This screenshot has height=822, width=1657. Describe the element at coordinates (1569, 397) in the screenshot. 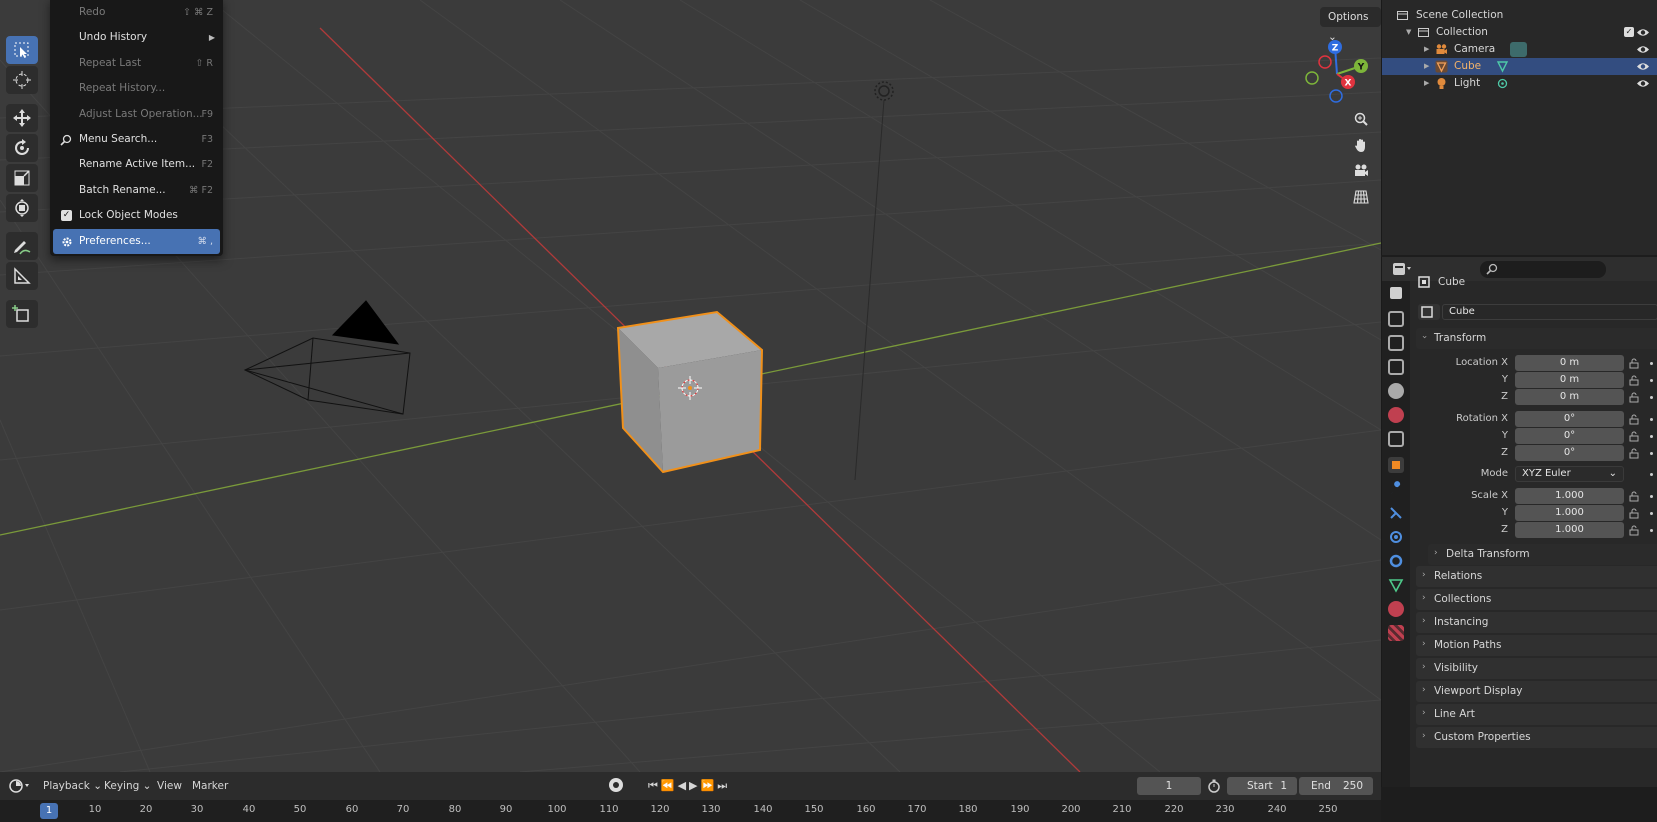

I see `location-z-field: 0 m` at that location.